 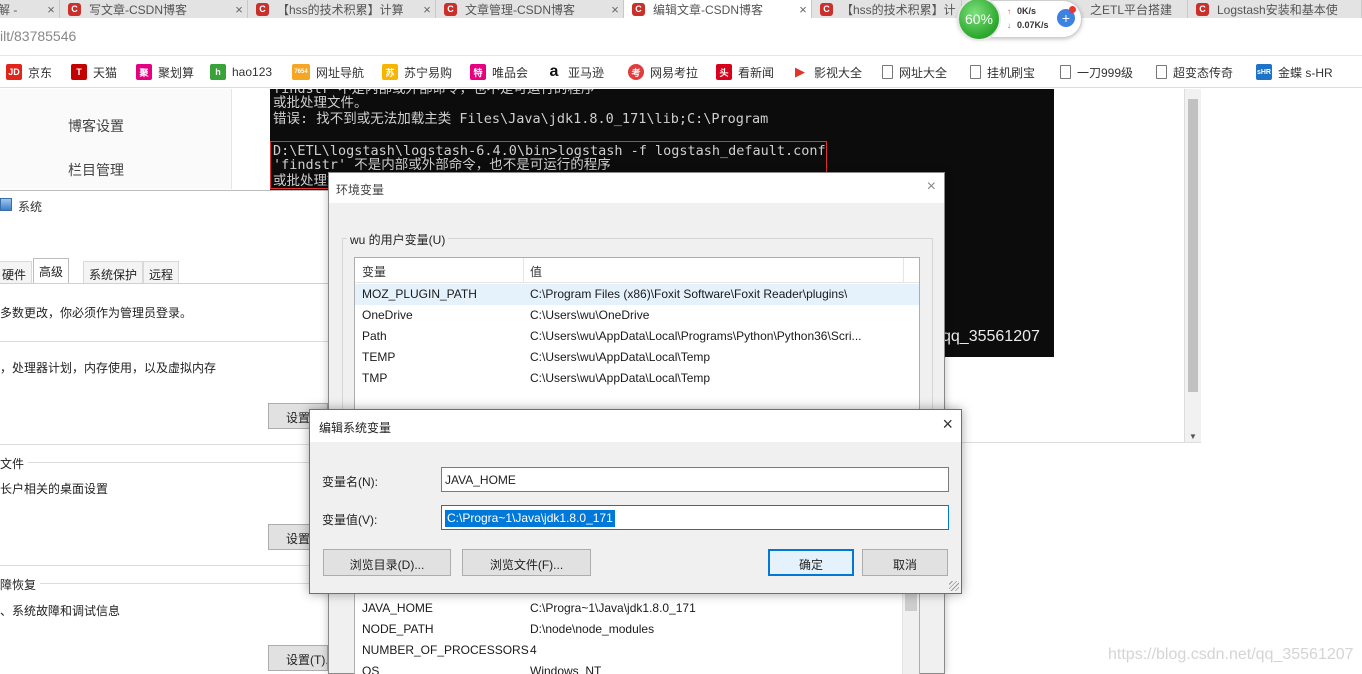 I want to click on bookmark-hao123: h hao123, so click(x=241, y=72).